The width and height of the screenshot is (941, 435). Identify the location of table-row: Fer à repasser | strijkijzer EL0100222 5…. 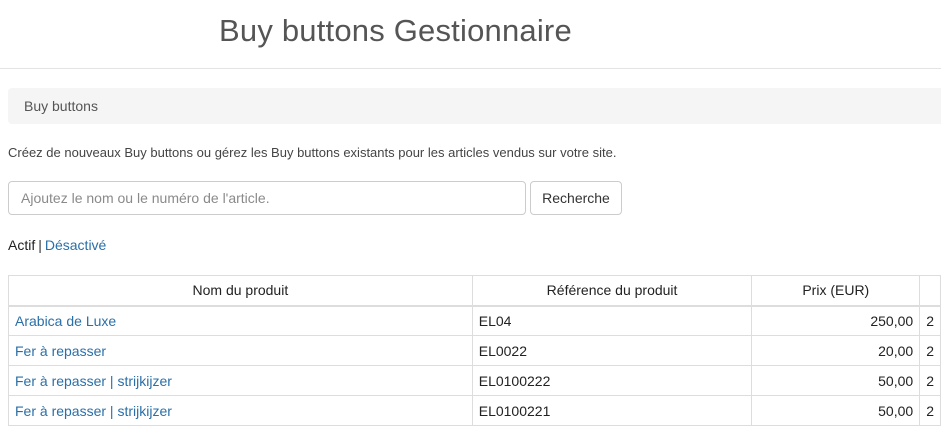
(474, 380).